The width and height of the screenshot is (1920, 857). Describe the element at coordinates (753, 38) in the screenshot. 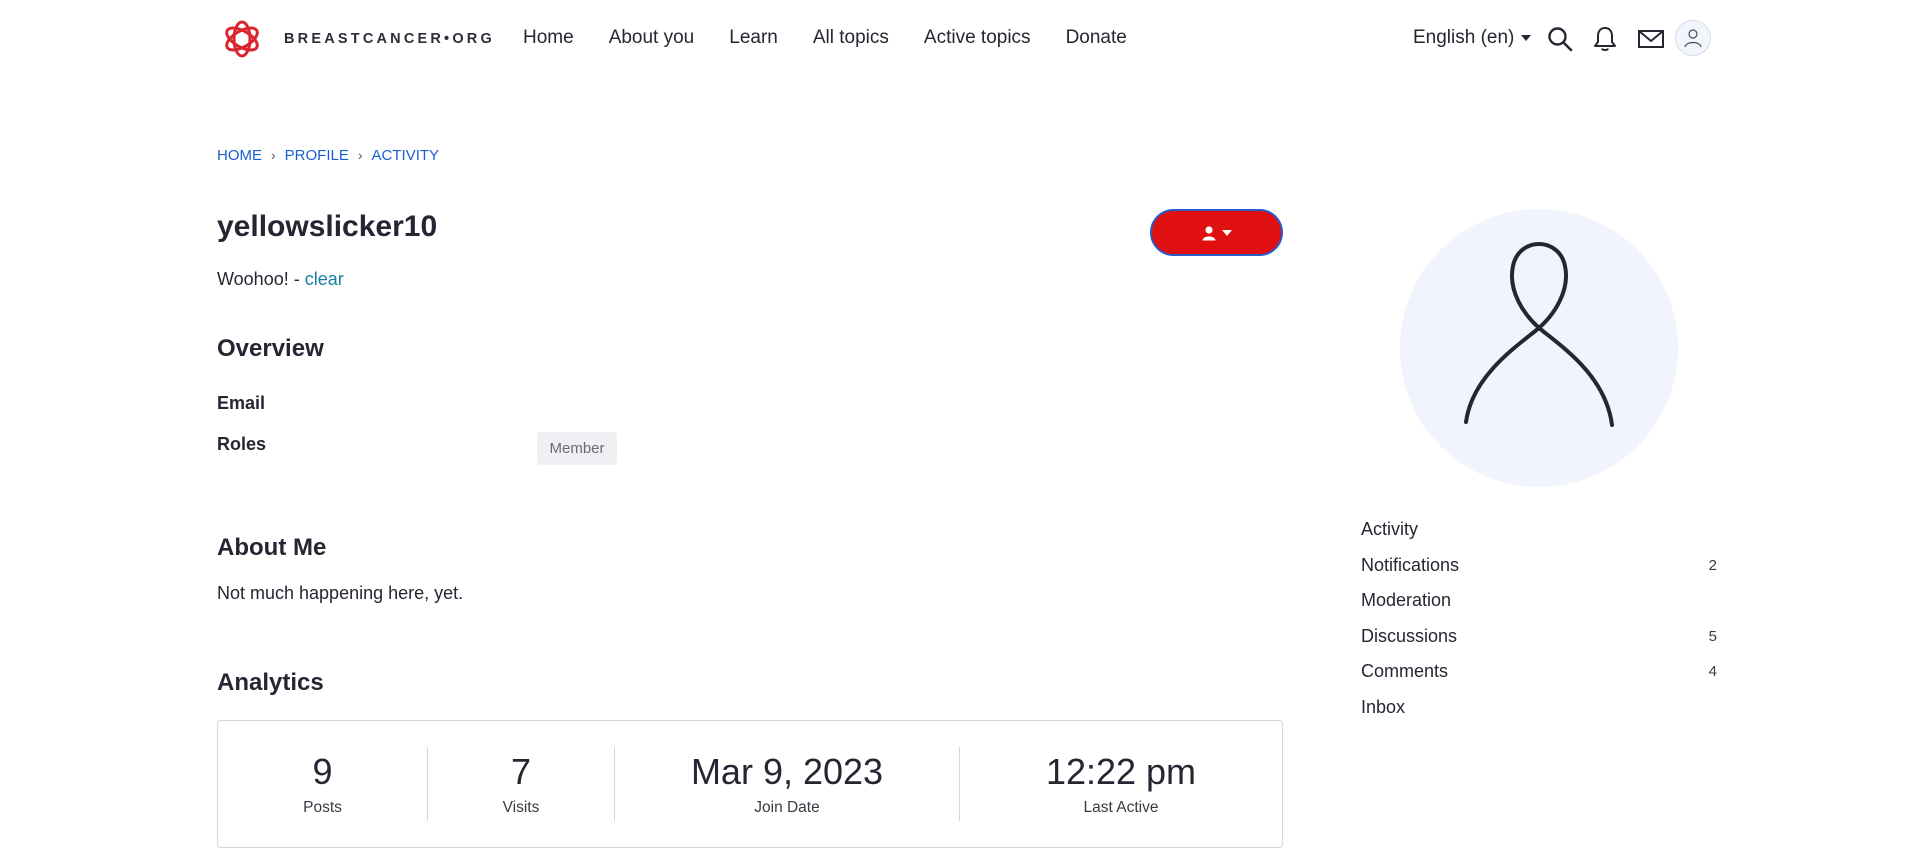

I see `nav-learn: Learn` at that location.